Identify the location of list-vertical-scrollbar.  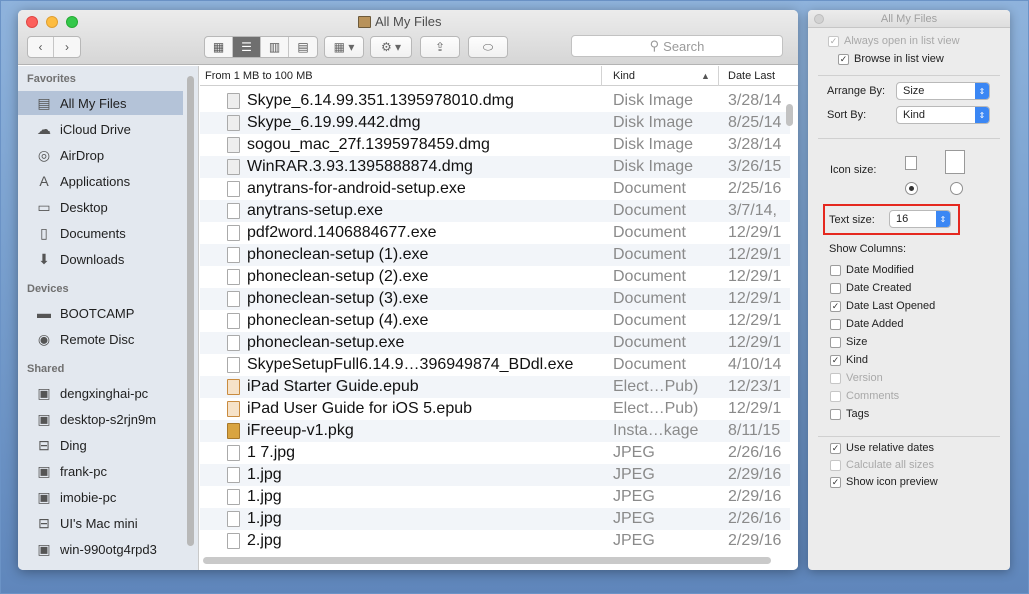
(789, 115).